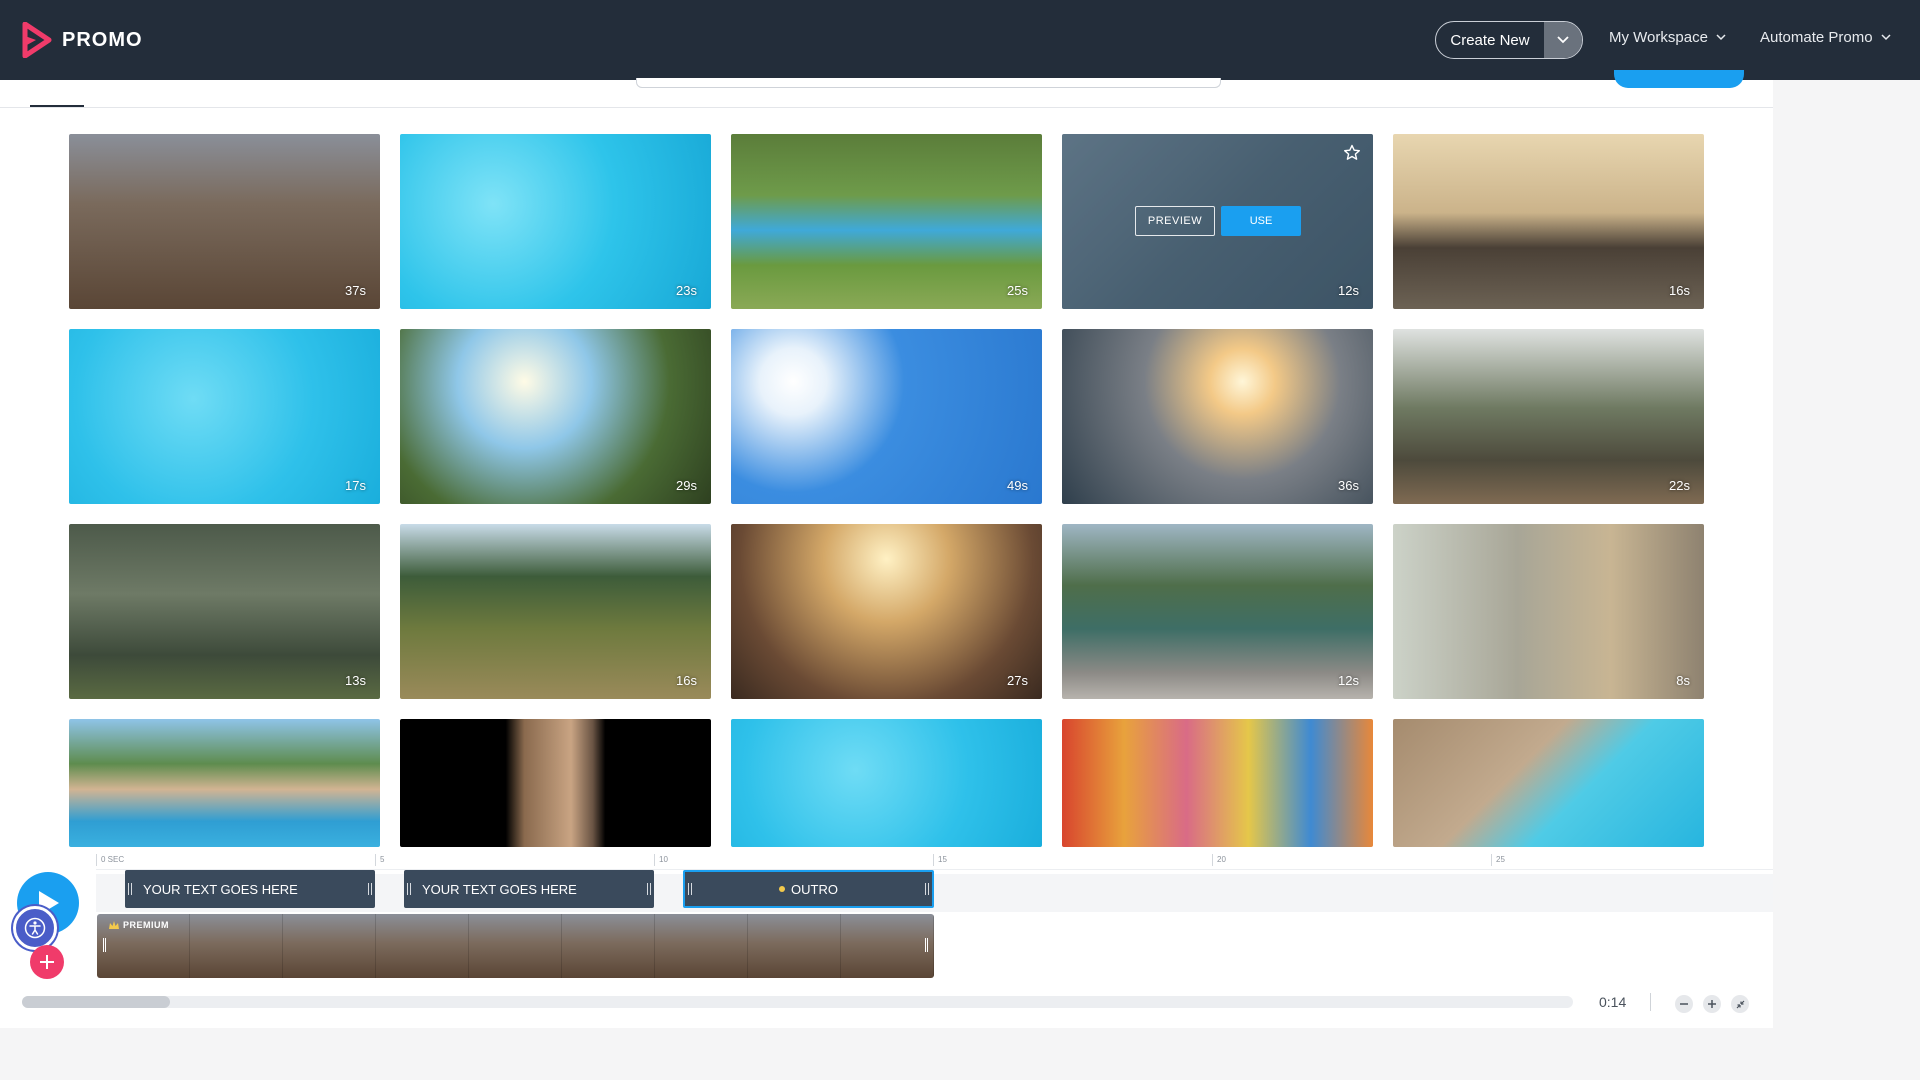 The image size is (1920, 1080). I want to click on collapse-icon, so click(1740, 1004).